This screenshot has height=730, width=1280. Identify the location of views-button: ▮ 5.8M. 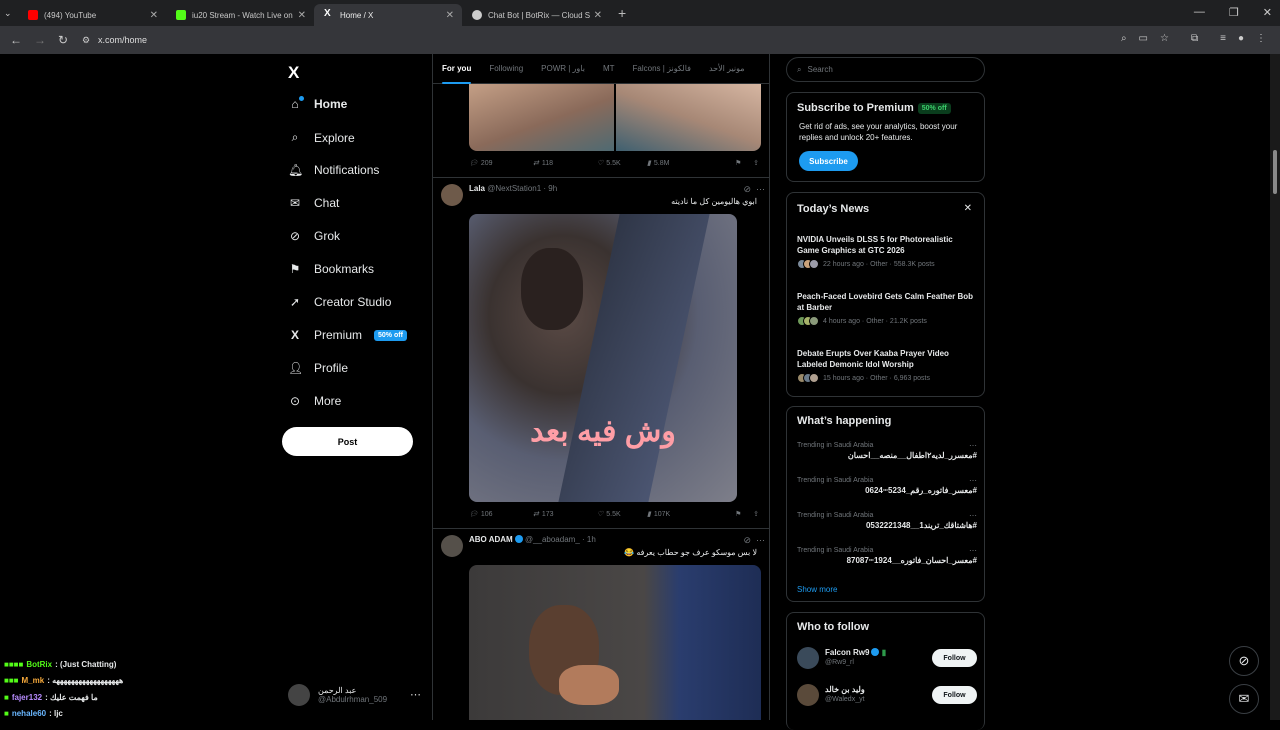
(683, 163).